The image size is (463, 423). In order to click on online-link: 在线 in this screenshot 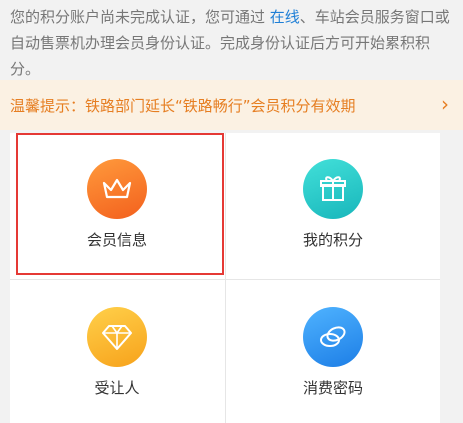, I will do `click(285, 17)`.